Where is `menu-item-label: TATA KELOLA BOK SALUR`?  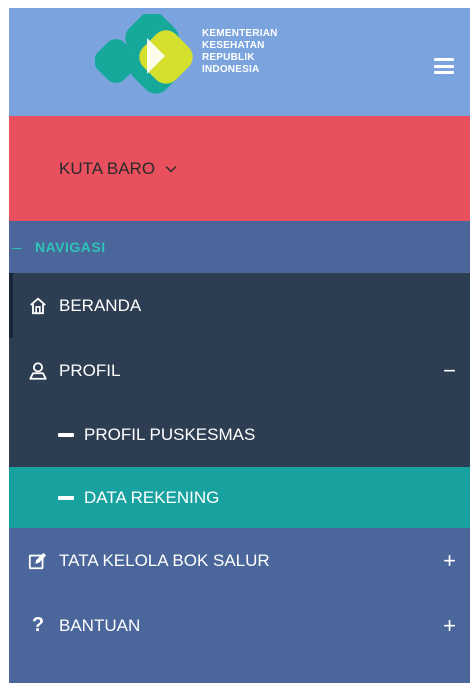 menu-item-label: TATA KELOLA BOK SALUR is located at coordinates (164, 560).